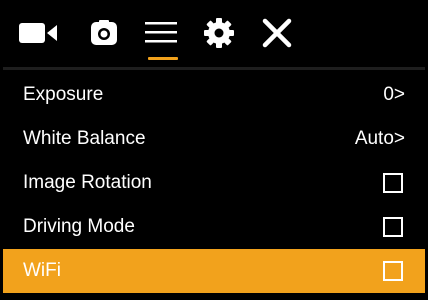  I want to click on menu-item-label: White Balance, so click(84, 138).